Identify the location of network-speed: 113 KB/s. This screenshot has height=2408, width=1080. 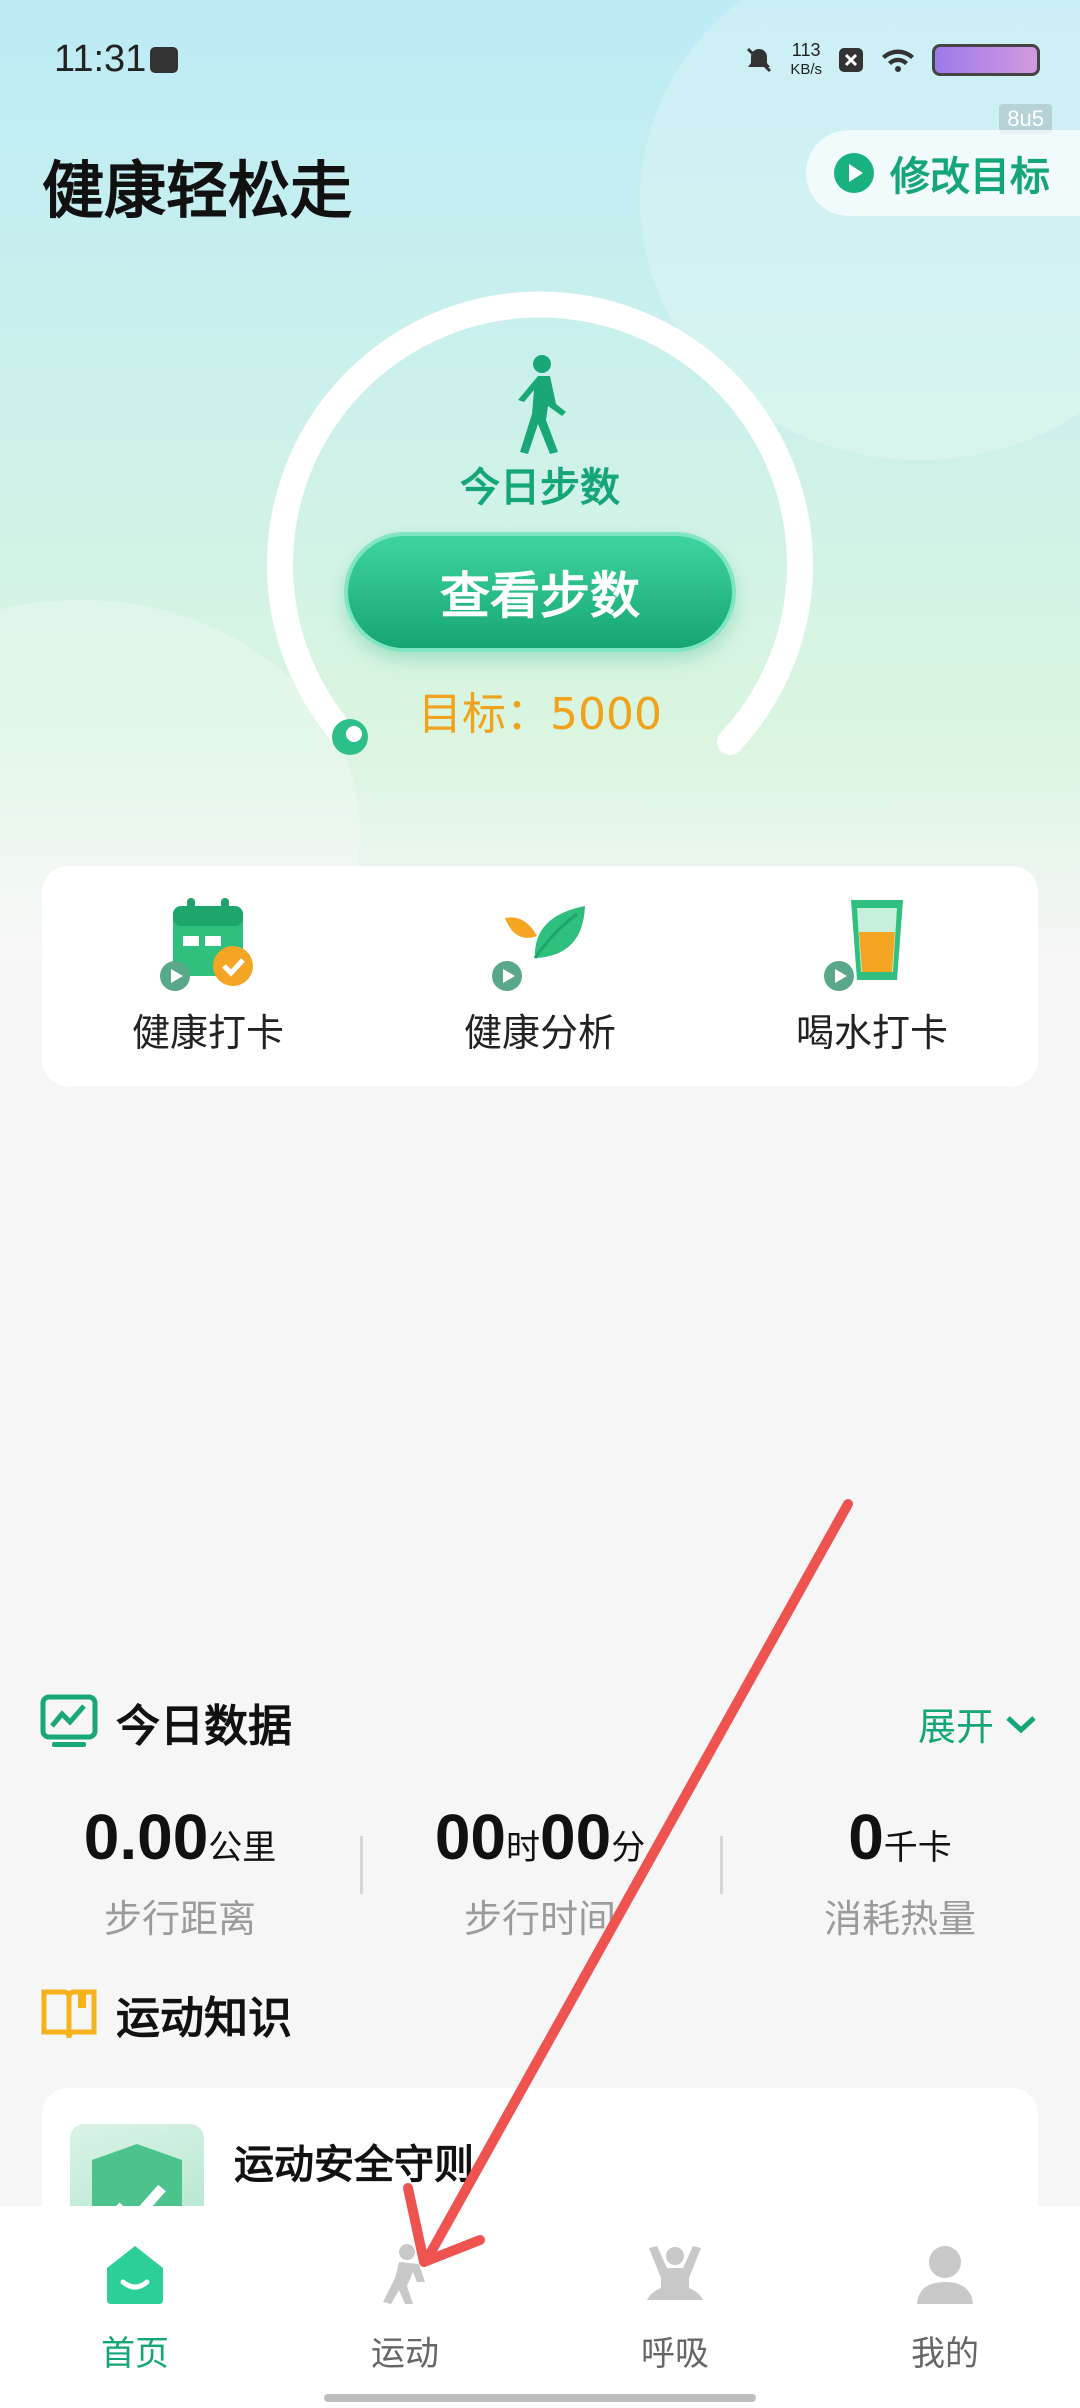
(806, 60).